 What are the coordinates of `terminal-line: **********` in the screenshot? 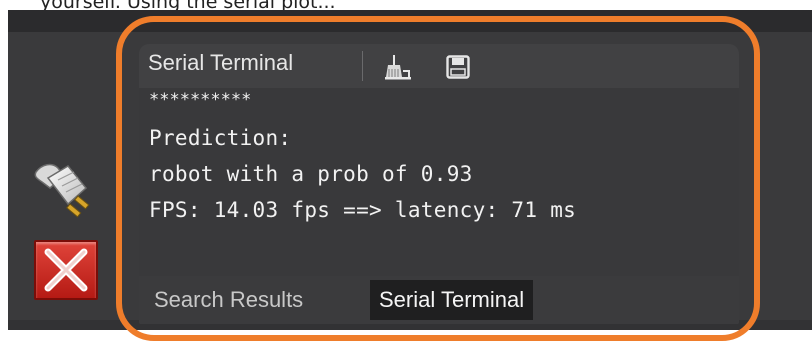 It's located at (200, 100).